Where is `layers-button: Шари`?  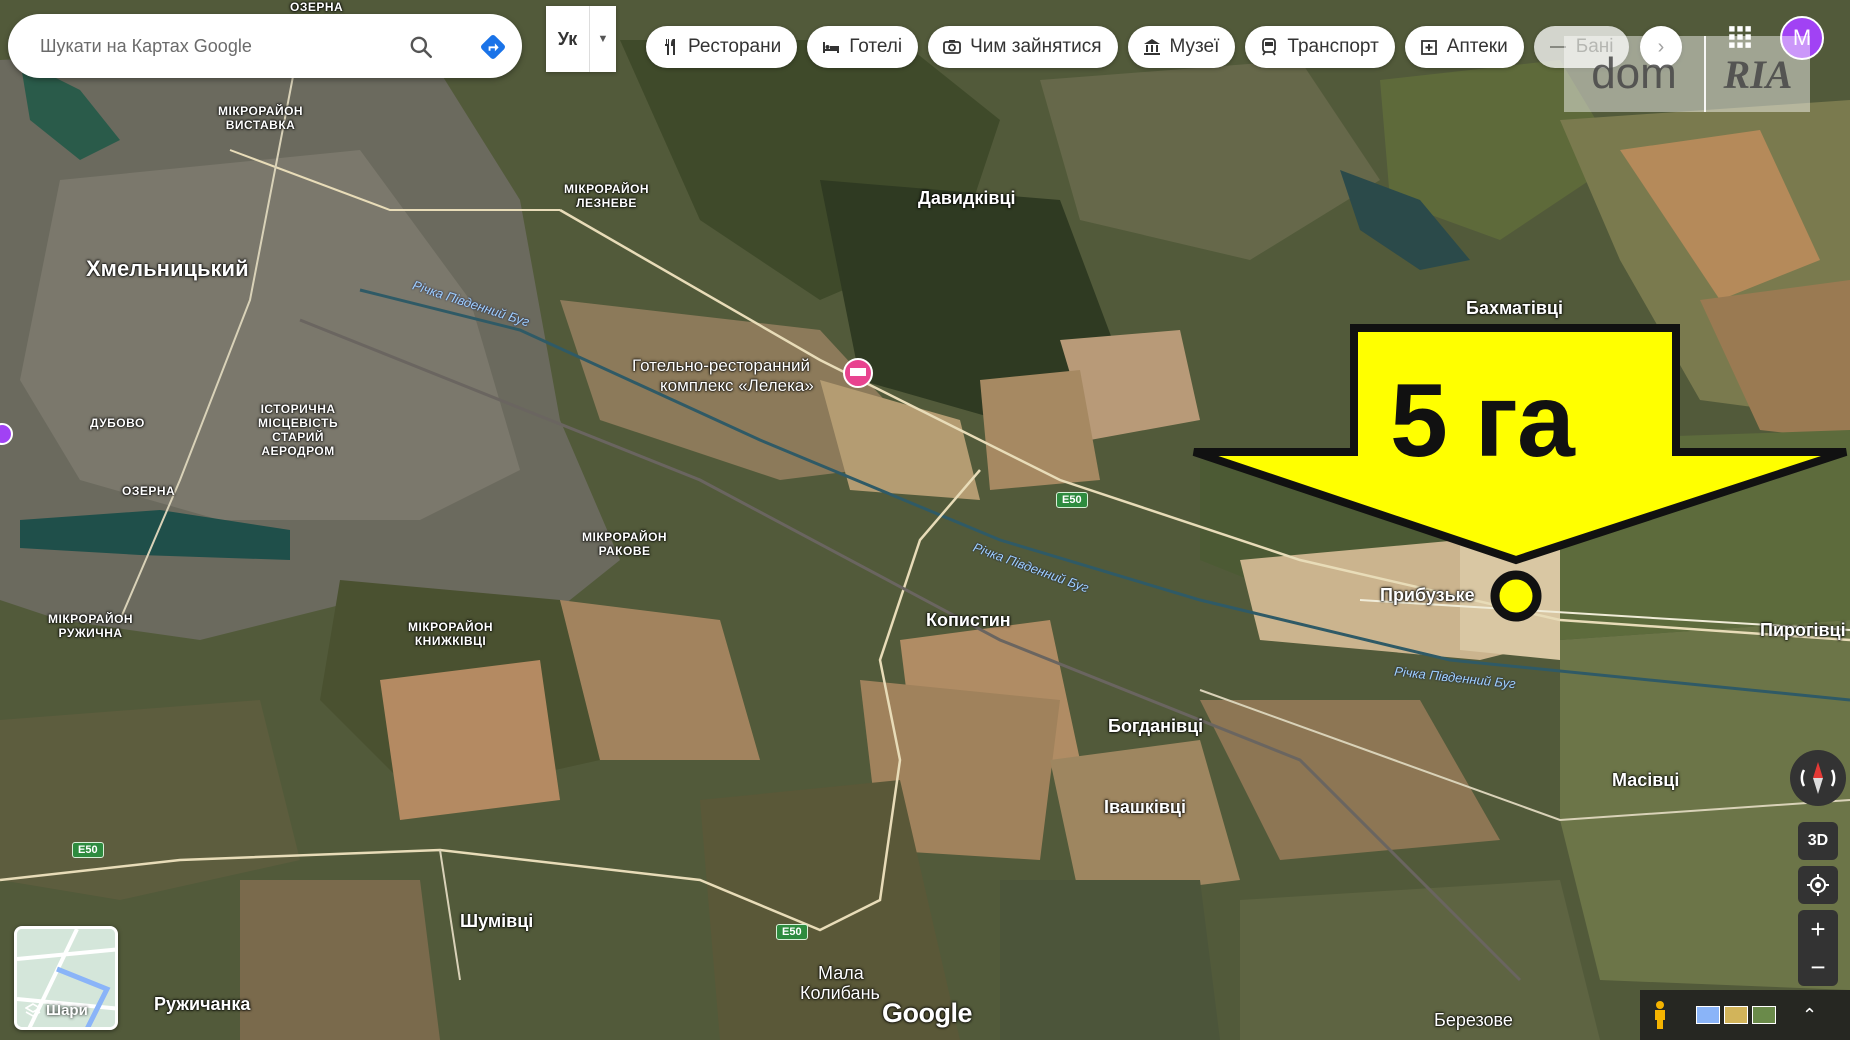
layers-button: Шари is located at coordinates (66, 978).